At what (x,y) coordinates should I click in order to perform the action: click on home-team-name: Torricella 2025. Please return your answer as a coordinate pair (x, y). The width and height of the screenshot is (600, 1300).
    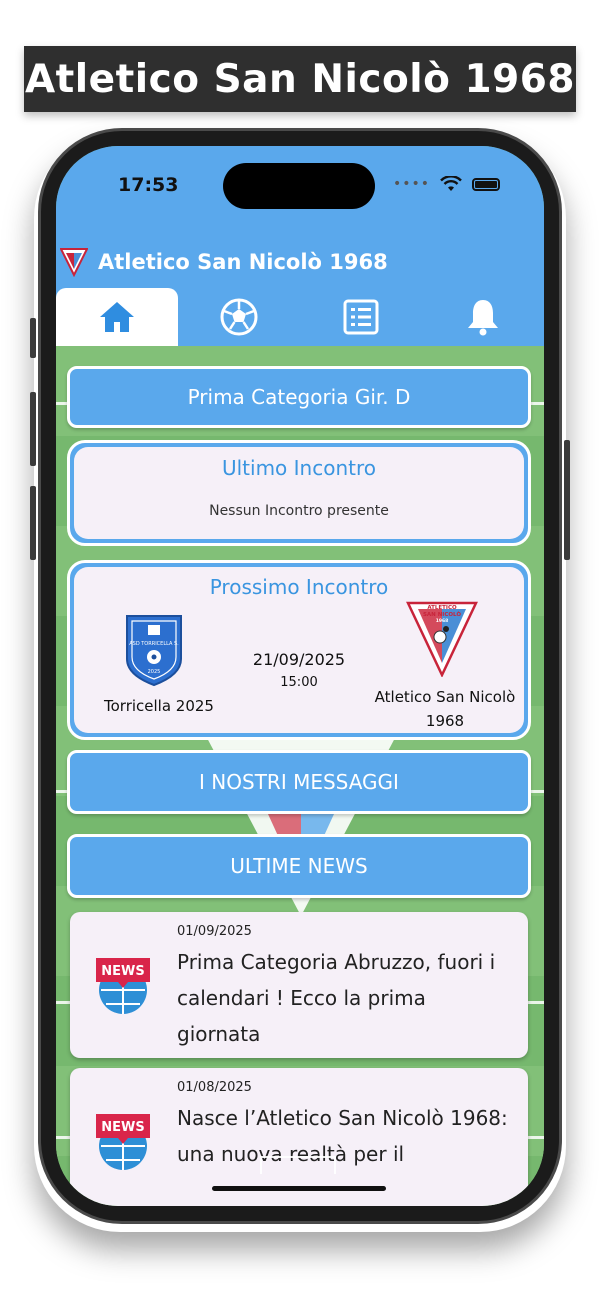
    Looking at the image, I should click on (159, 706).